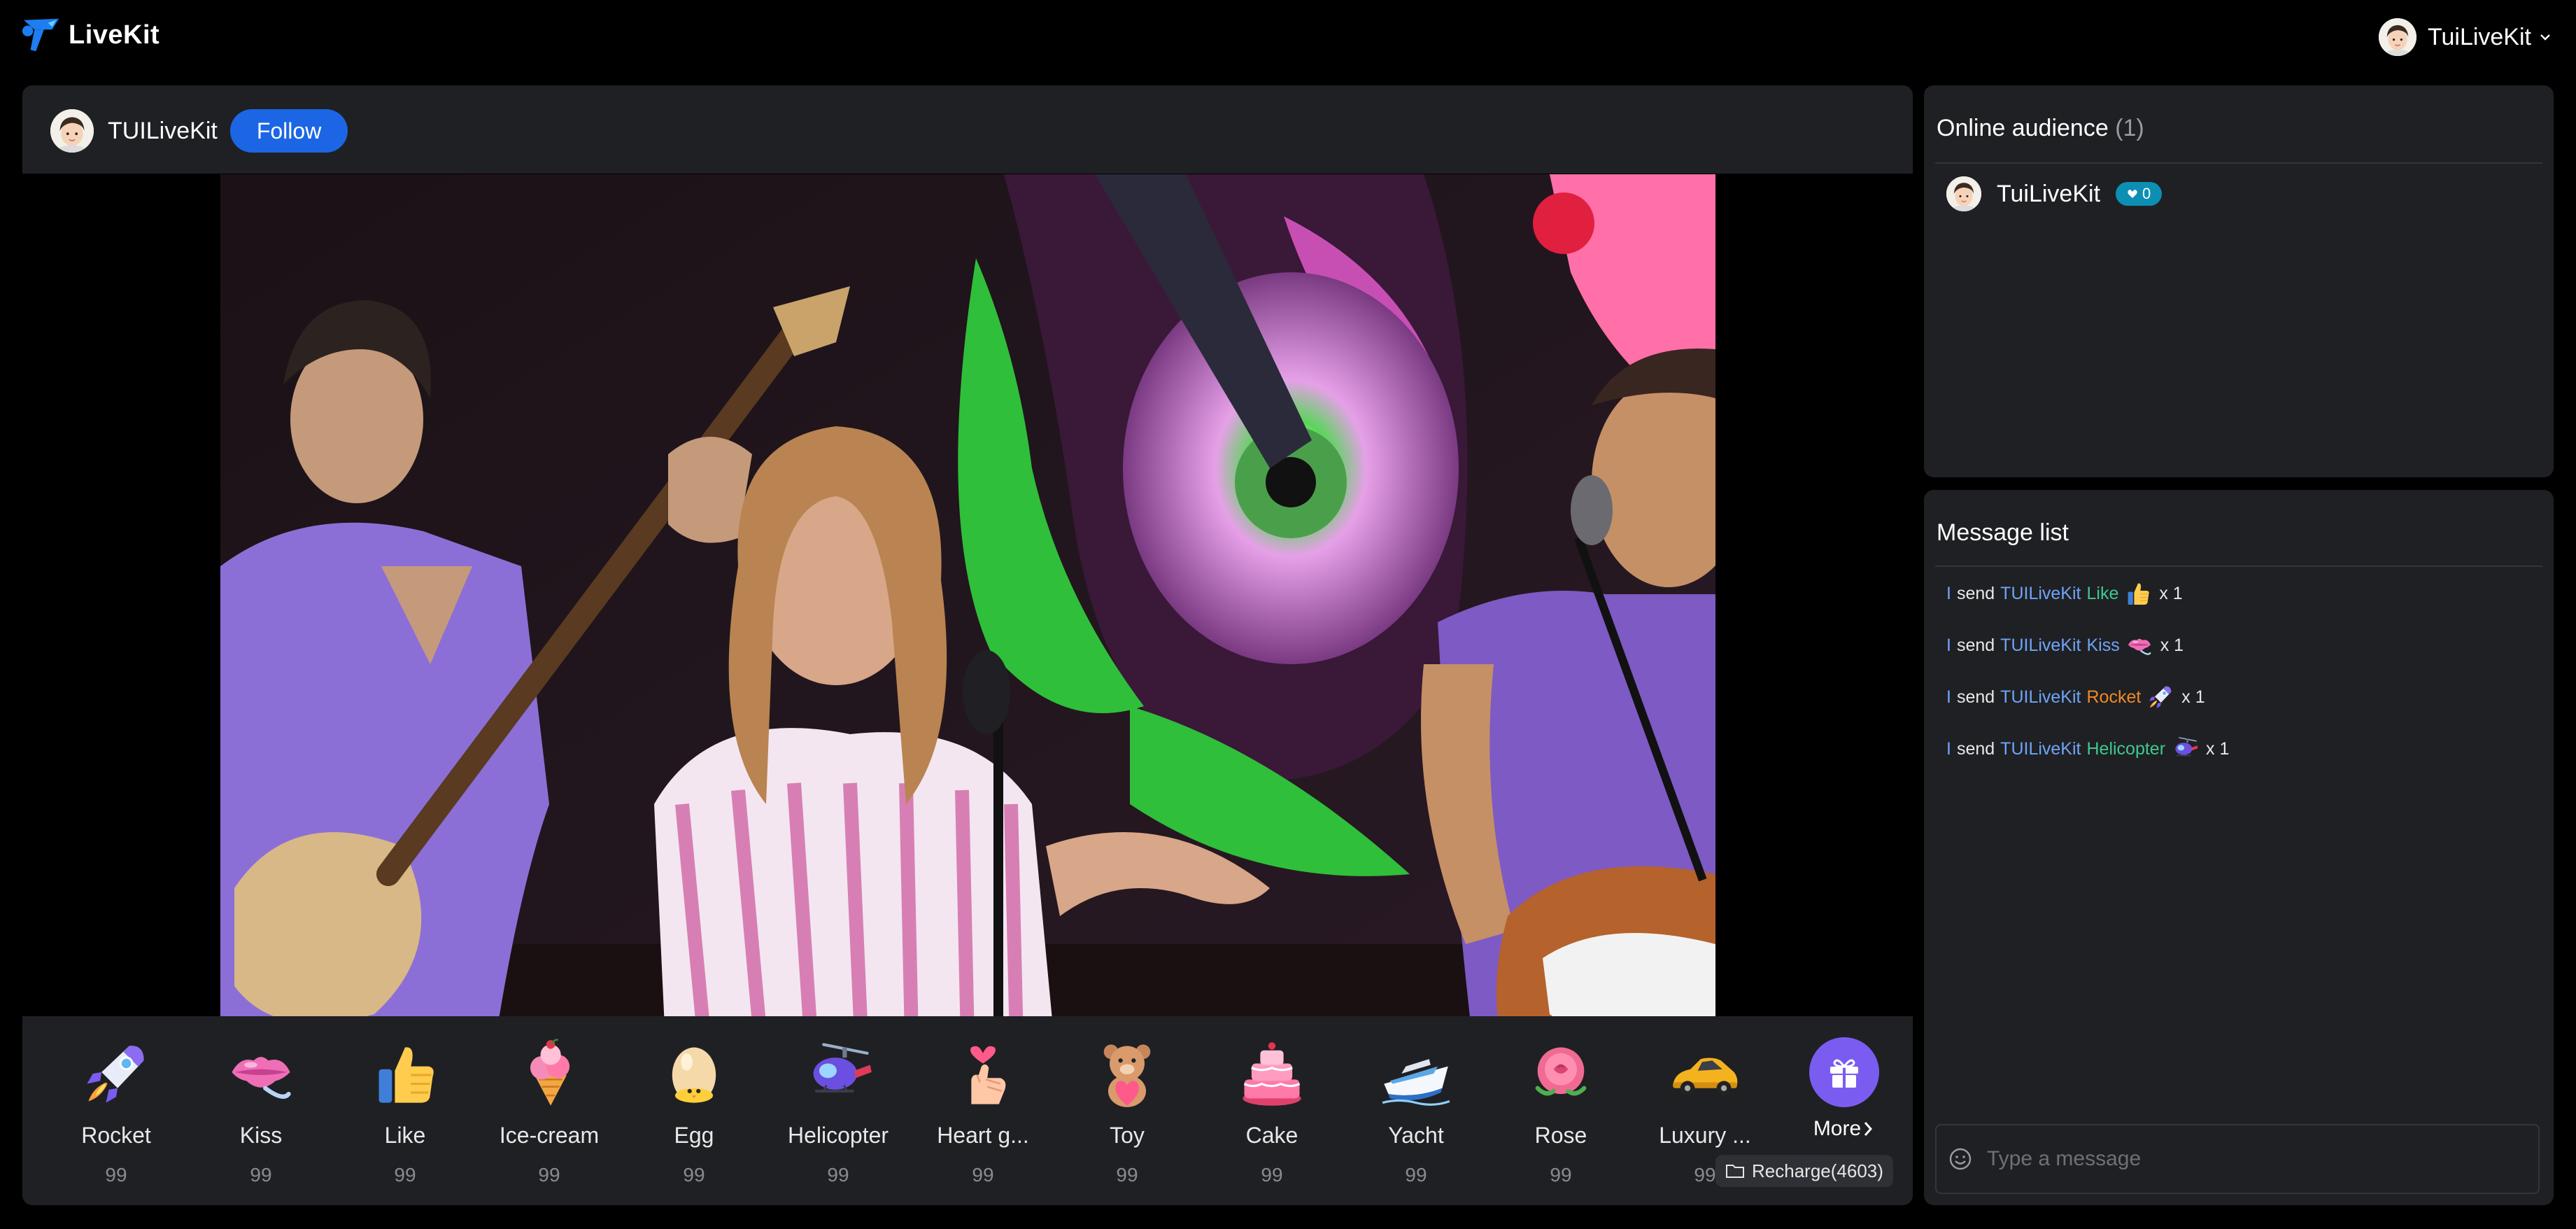 The image size is (2576, 1229). I want to click on more-text: More, so click(1837, 1129).